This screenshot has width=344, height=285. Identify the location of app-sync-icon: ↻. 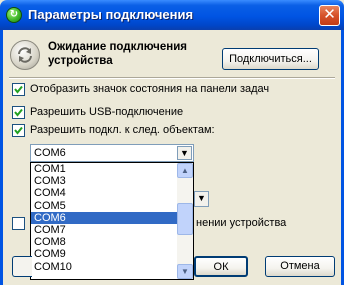
(14, 15).